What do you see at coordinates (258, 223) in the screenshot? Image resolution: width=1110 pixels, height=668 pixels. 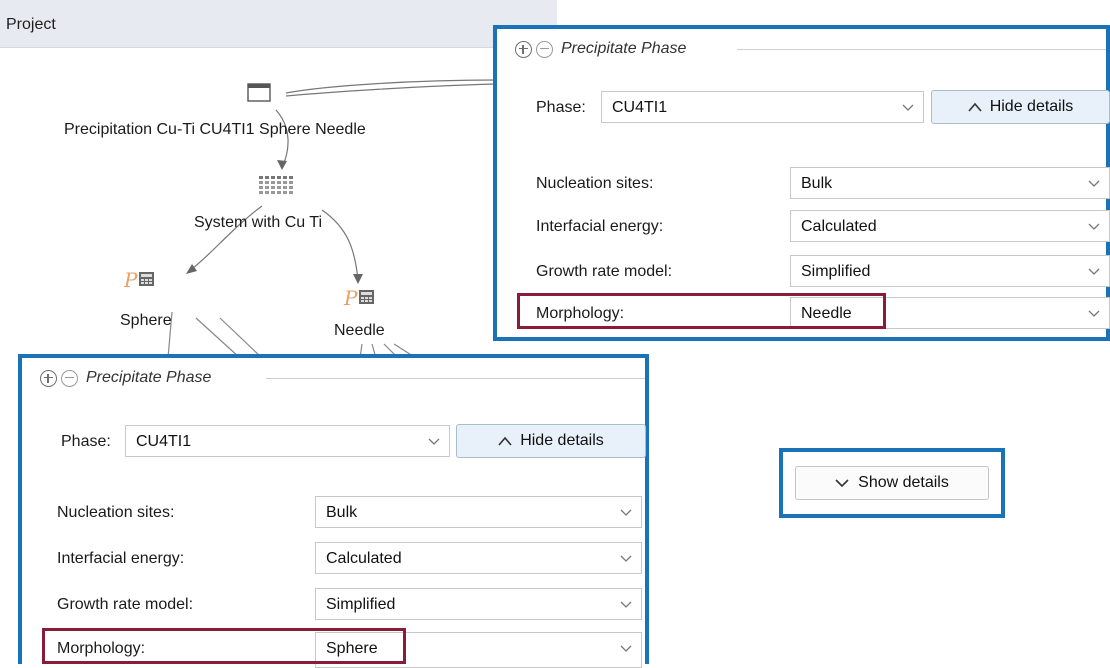 I see `tree-node-system-label: System with Cu Ti` at bounding box center [258, 223].